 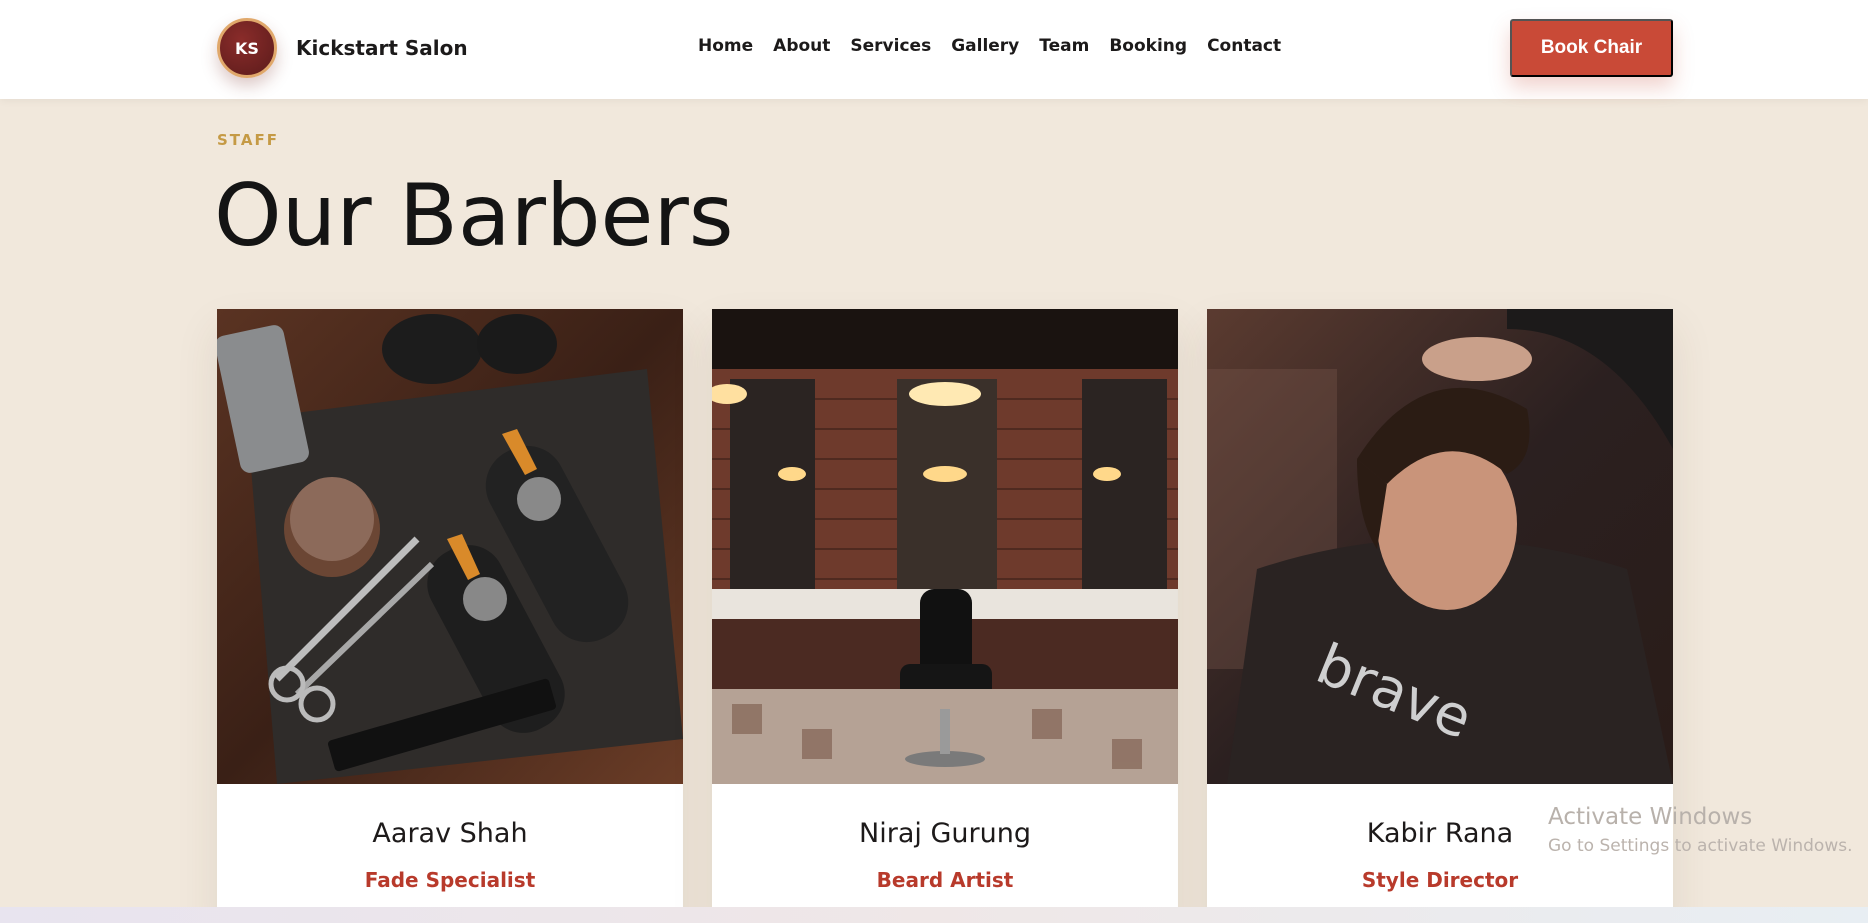 What do you see at coordinates (382, 48) in the screenshot?
I see `brand-name: Kickstart Salon` at bounding box center [382, 48].